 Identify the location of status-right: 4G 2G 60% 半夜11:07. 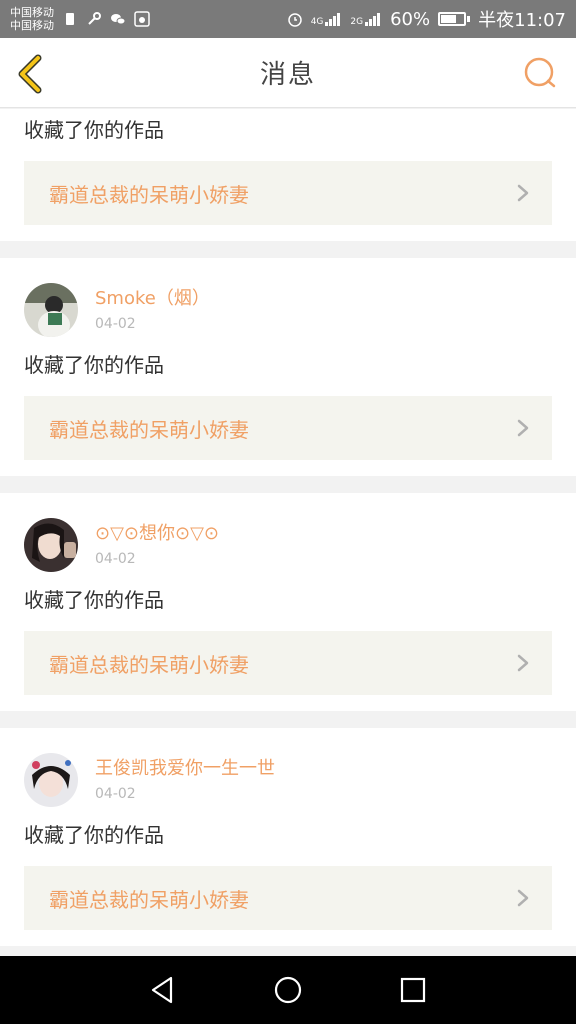
(426, 19).